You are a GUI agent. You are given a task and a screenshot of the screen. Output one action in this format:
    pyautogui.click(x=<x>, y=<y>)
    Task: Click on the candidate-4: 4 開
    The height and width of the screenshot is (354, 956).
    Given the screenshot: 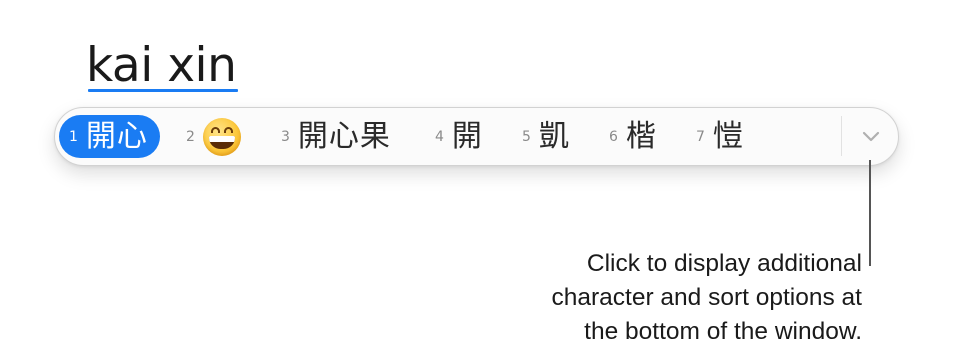 What is the action you would take?
    pyautogui.click(x=459, y=136)
    